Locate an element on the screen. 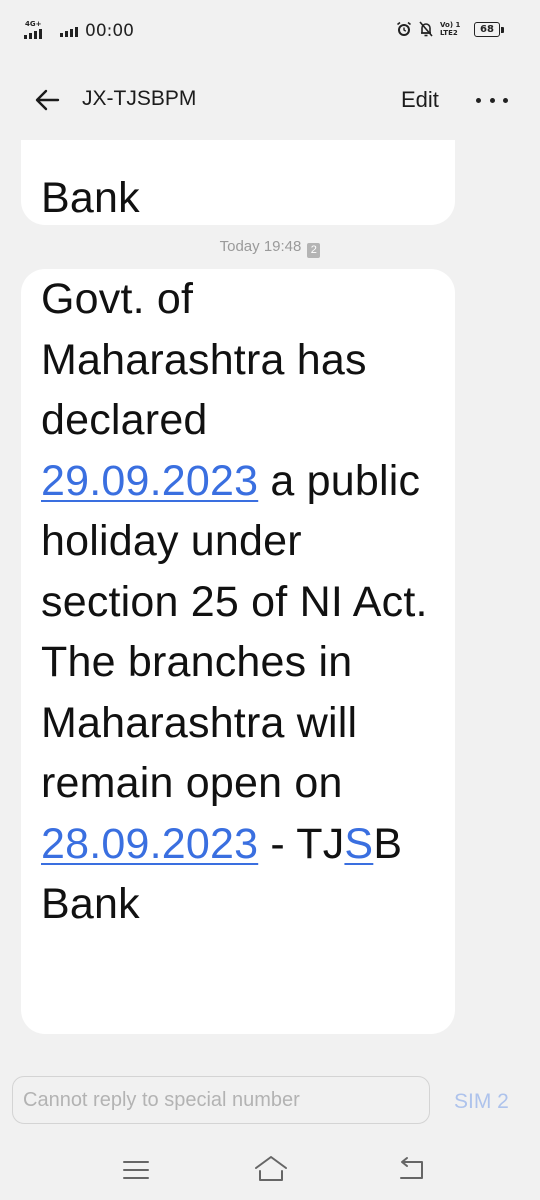  edit-button: Edit is located at coordinates (420, 100).